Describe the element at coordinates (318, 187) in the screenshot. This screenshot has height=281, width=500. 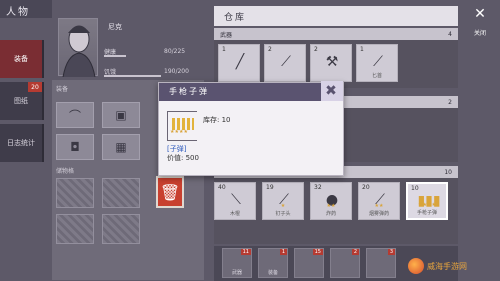
I see `item-count: 32` at that location.